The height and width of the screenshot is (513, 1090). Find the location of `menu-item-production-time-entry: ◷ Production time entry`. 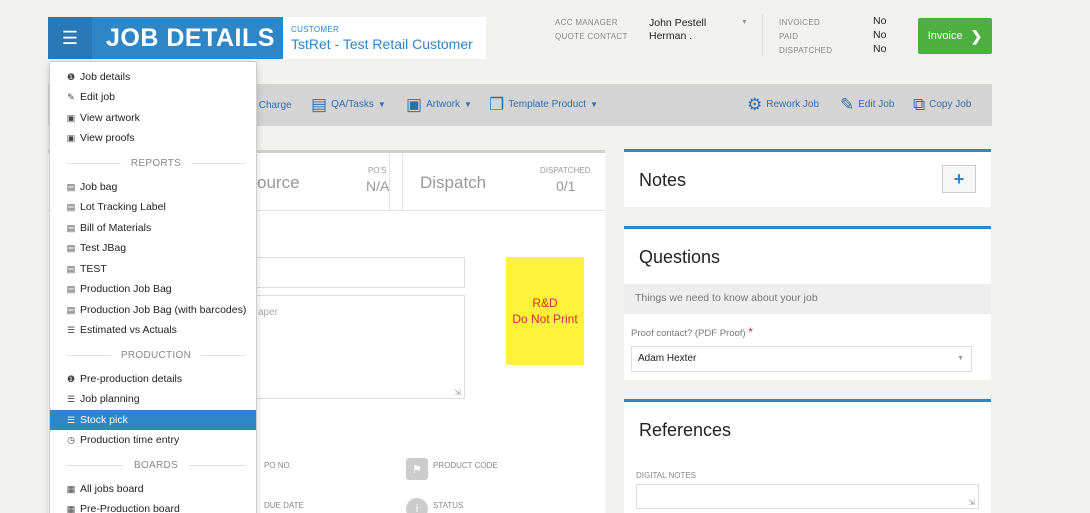

menu-item-production-time-entry: ◷ Production time entry is located at coordinates (153, 440).